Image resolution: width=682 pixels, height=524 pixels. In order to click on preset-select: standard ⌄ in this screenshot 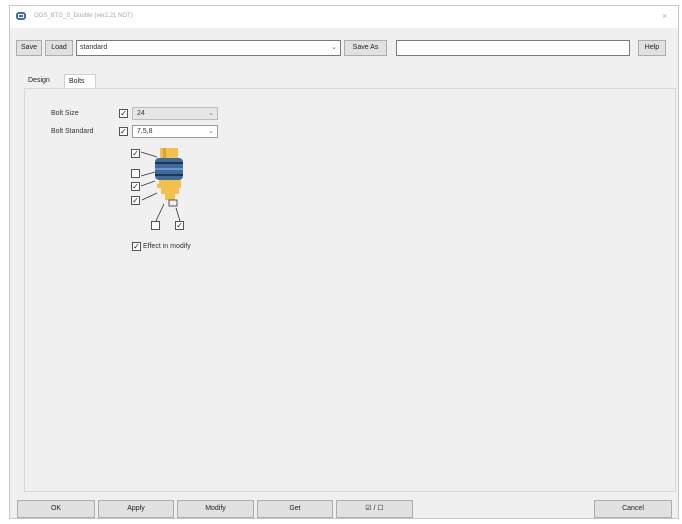, I will do `click(208, 48)`.